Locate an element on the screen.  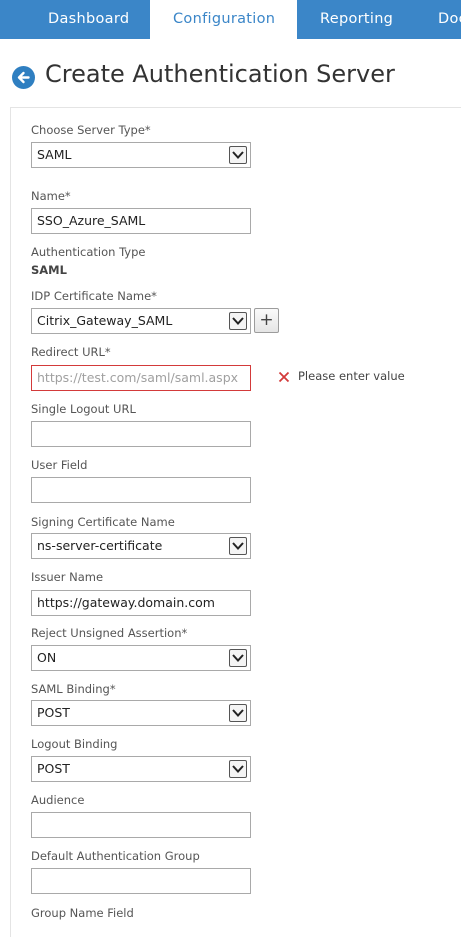
logout-binding-value: POST is located at coordinates (53, 768).